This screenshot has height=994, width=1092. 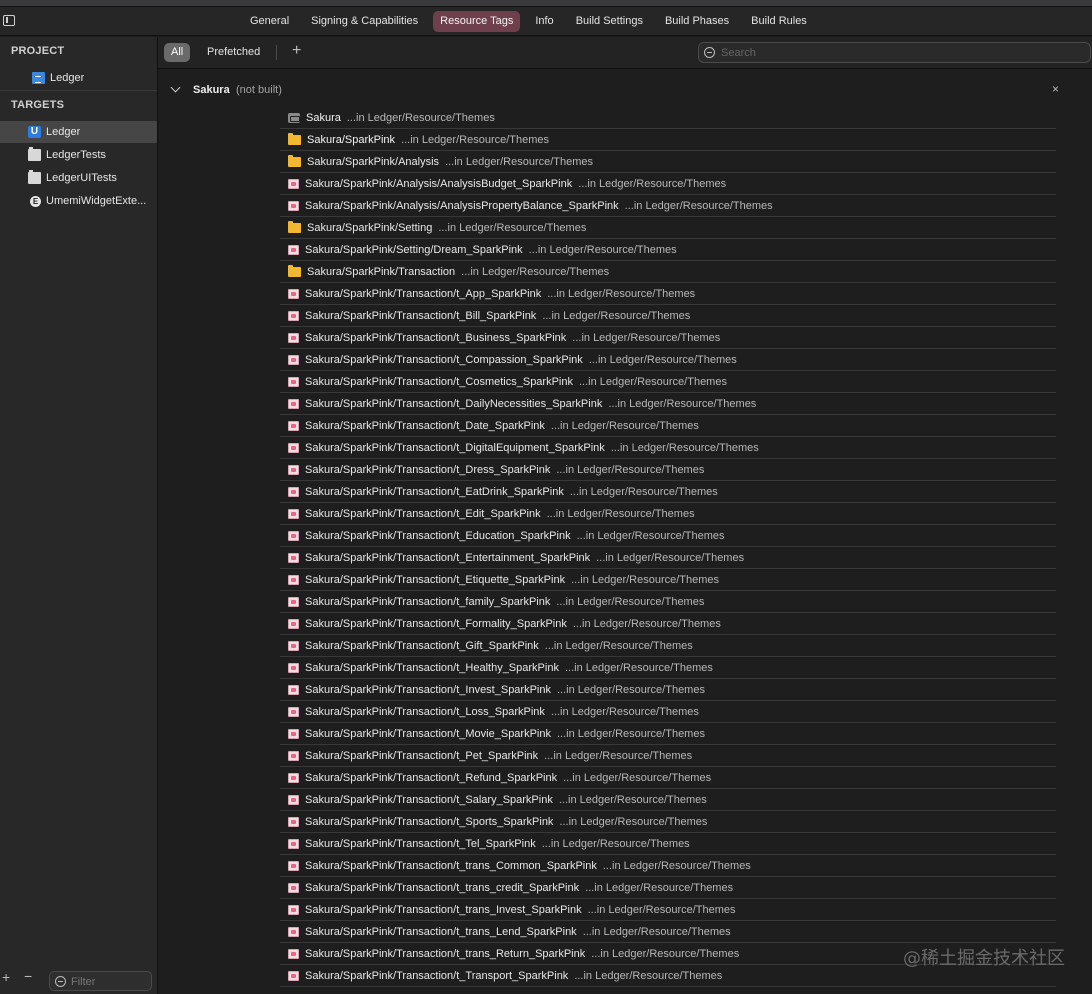 I want to click on project-header: PROJECT, so click(x=38, y=51).